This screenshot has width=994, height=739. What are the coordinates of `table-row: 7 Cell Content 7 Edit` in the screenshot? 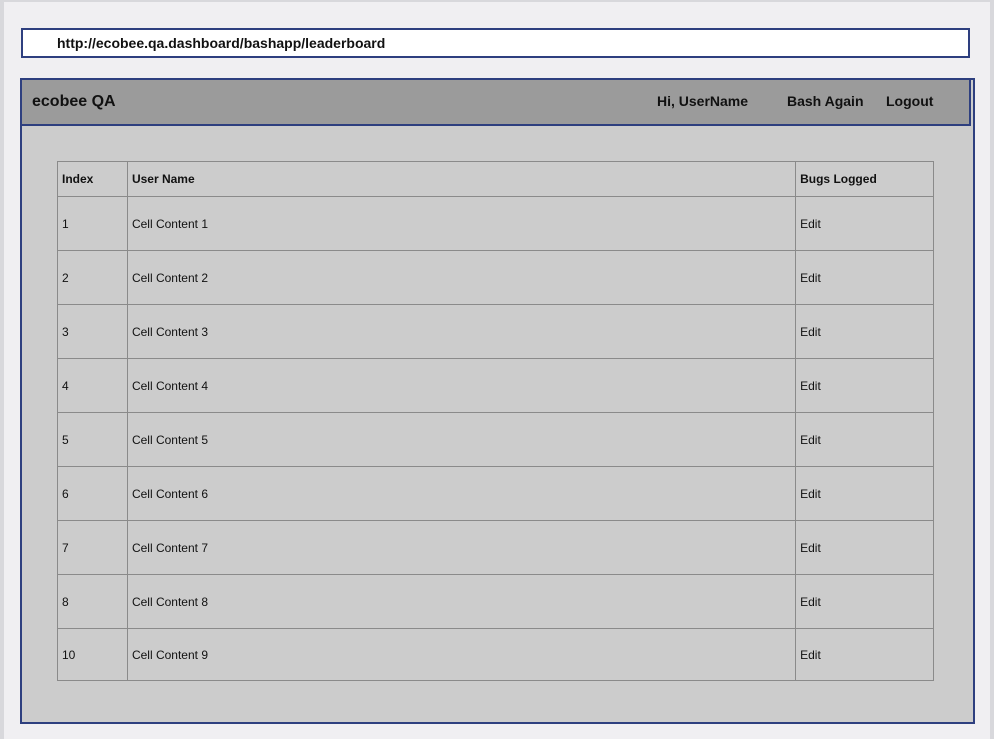 It's located at (495, 547).